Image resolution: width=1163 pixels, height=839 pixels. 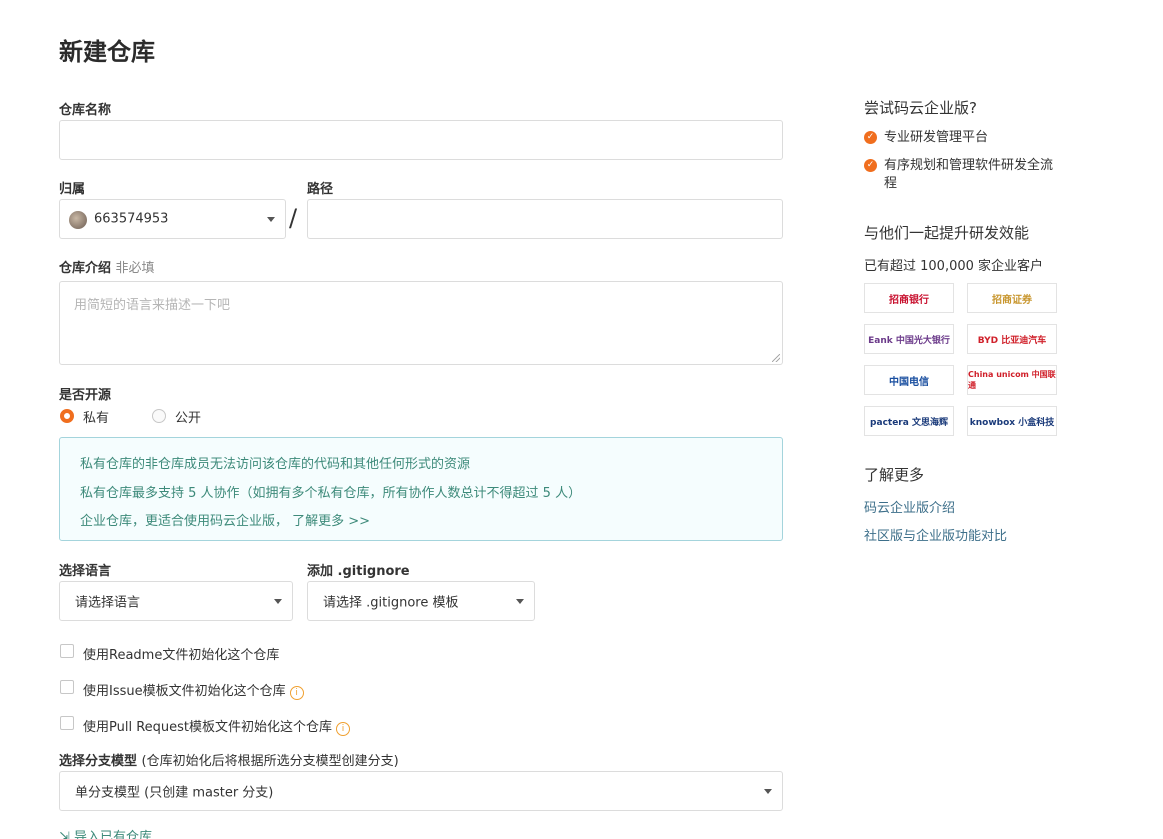 What do you see at coordinates (954, 266) in the screenshot?
I see `customers-count: 已有超过 100,000 家企业客户` at bounding box center [954, 266].